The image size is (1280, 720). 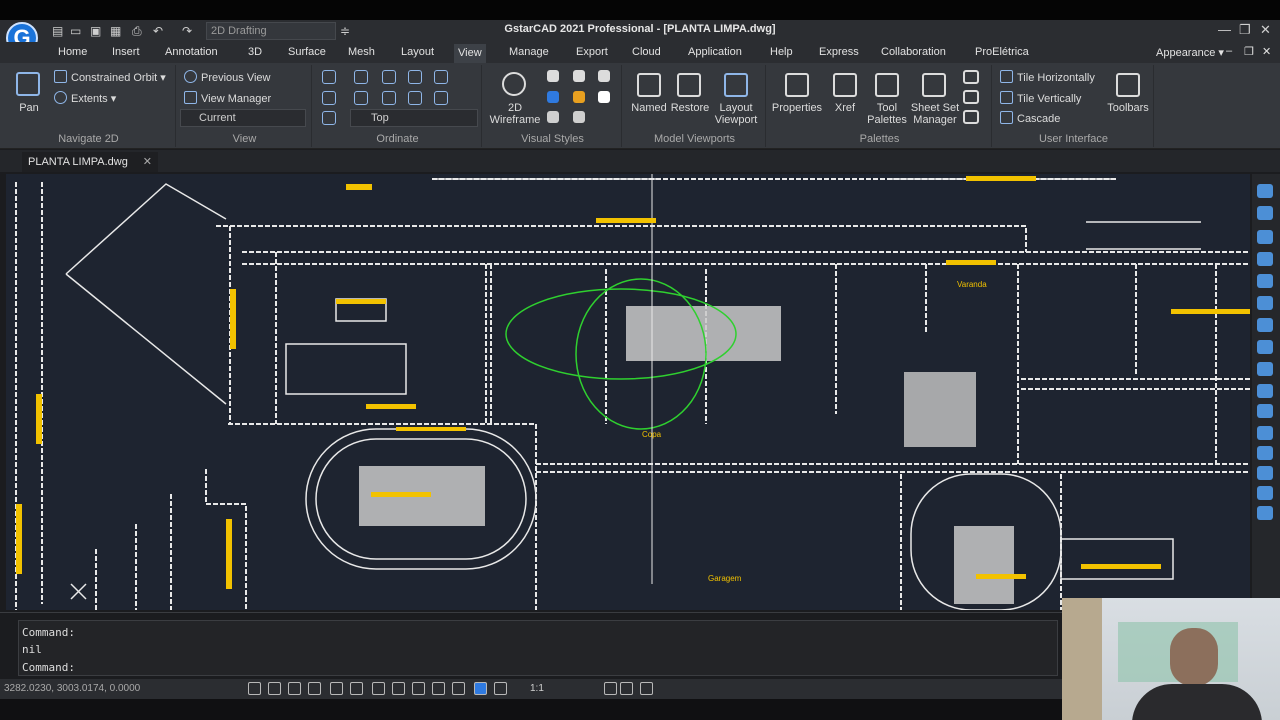 I want to click on layout-viewport-icon, so click(x=736, y=85).